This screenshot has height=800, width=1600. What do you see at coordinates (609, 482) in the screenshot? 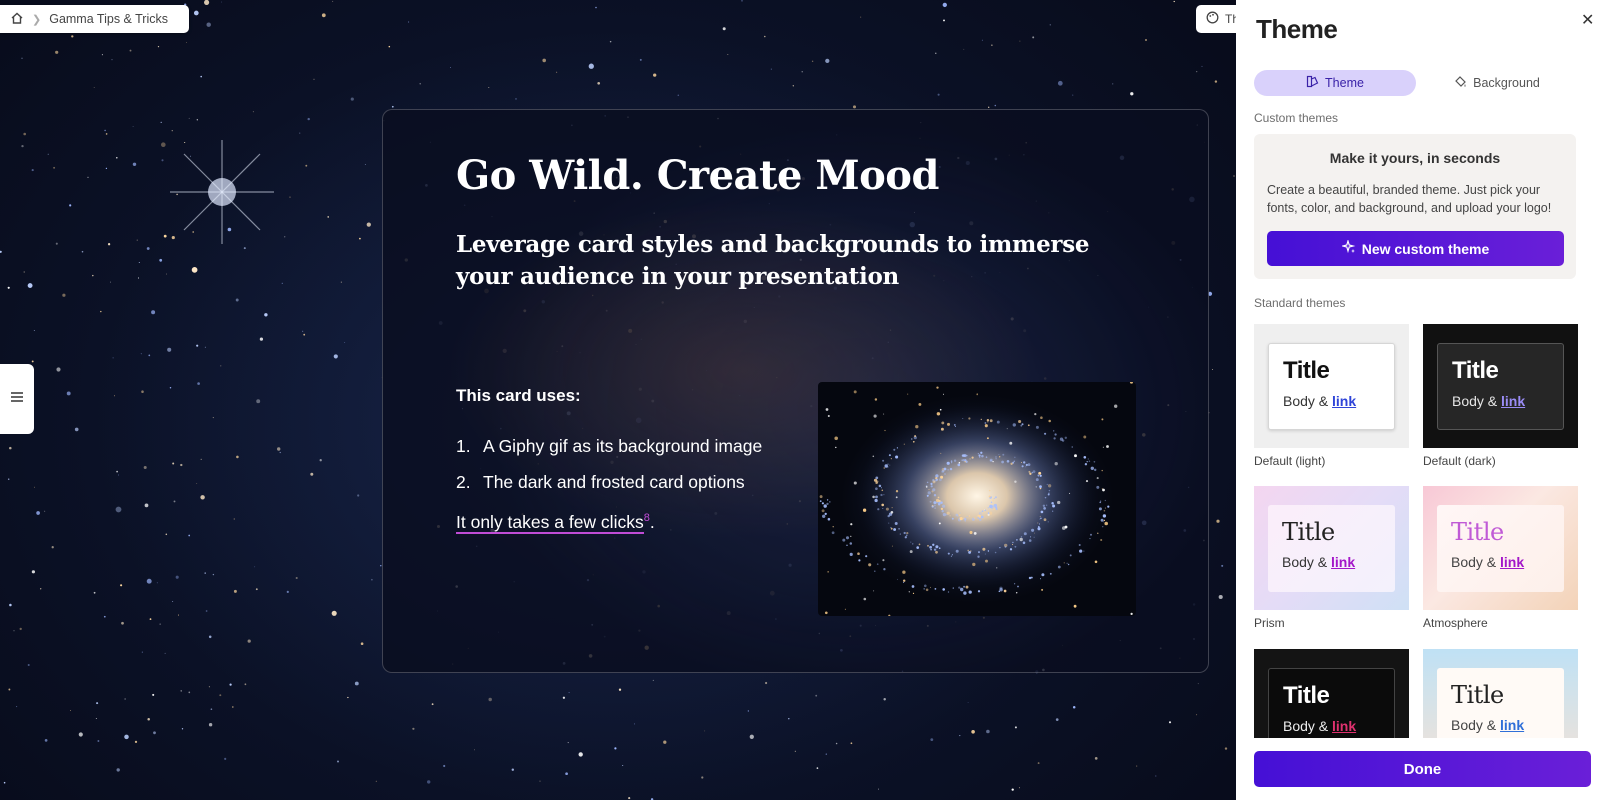
I see `list-item: 2. The dark and frosted card options` at bounding box center [609, 482].